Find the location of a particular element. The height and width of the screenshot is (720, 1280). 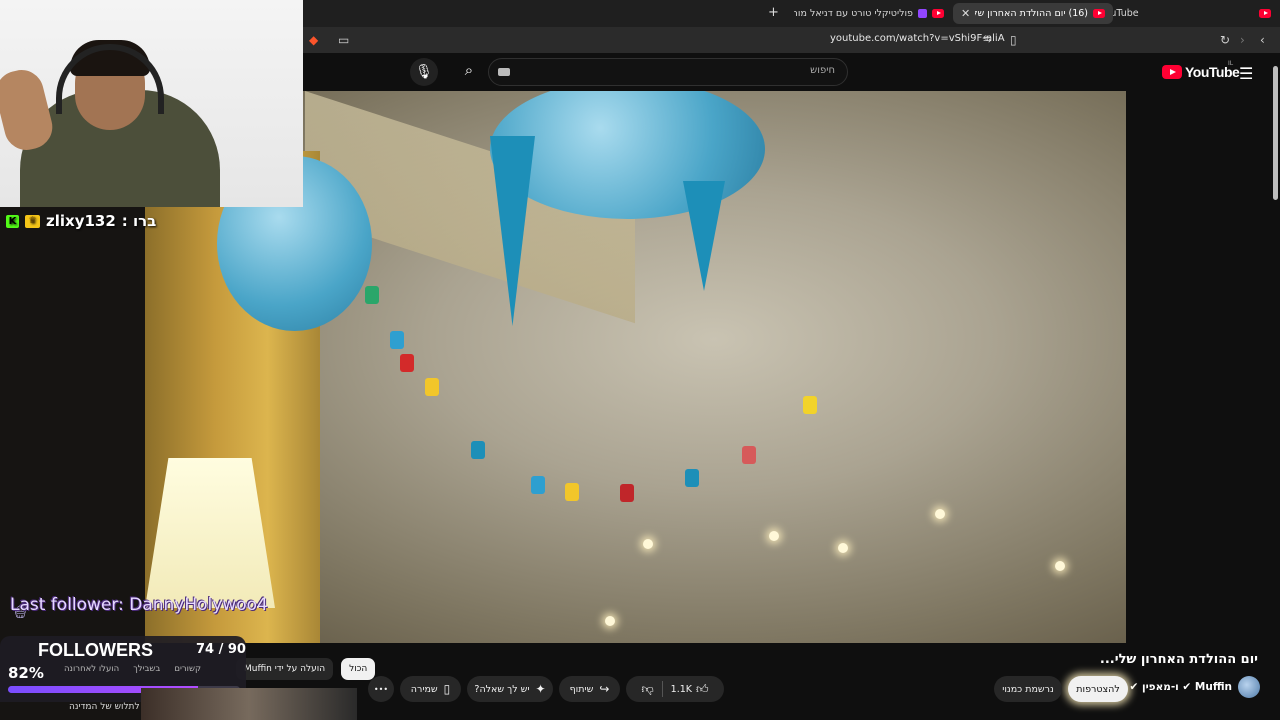

save-button: ▯ שמירה is located at coordinates (430, 689).